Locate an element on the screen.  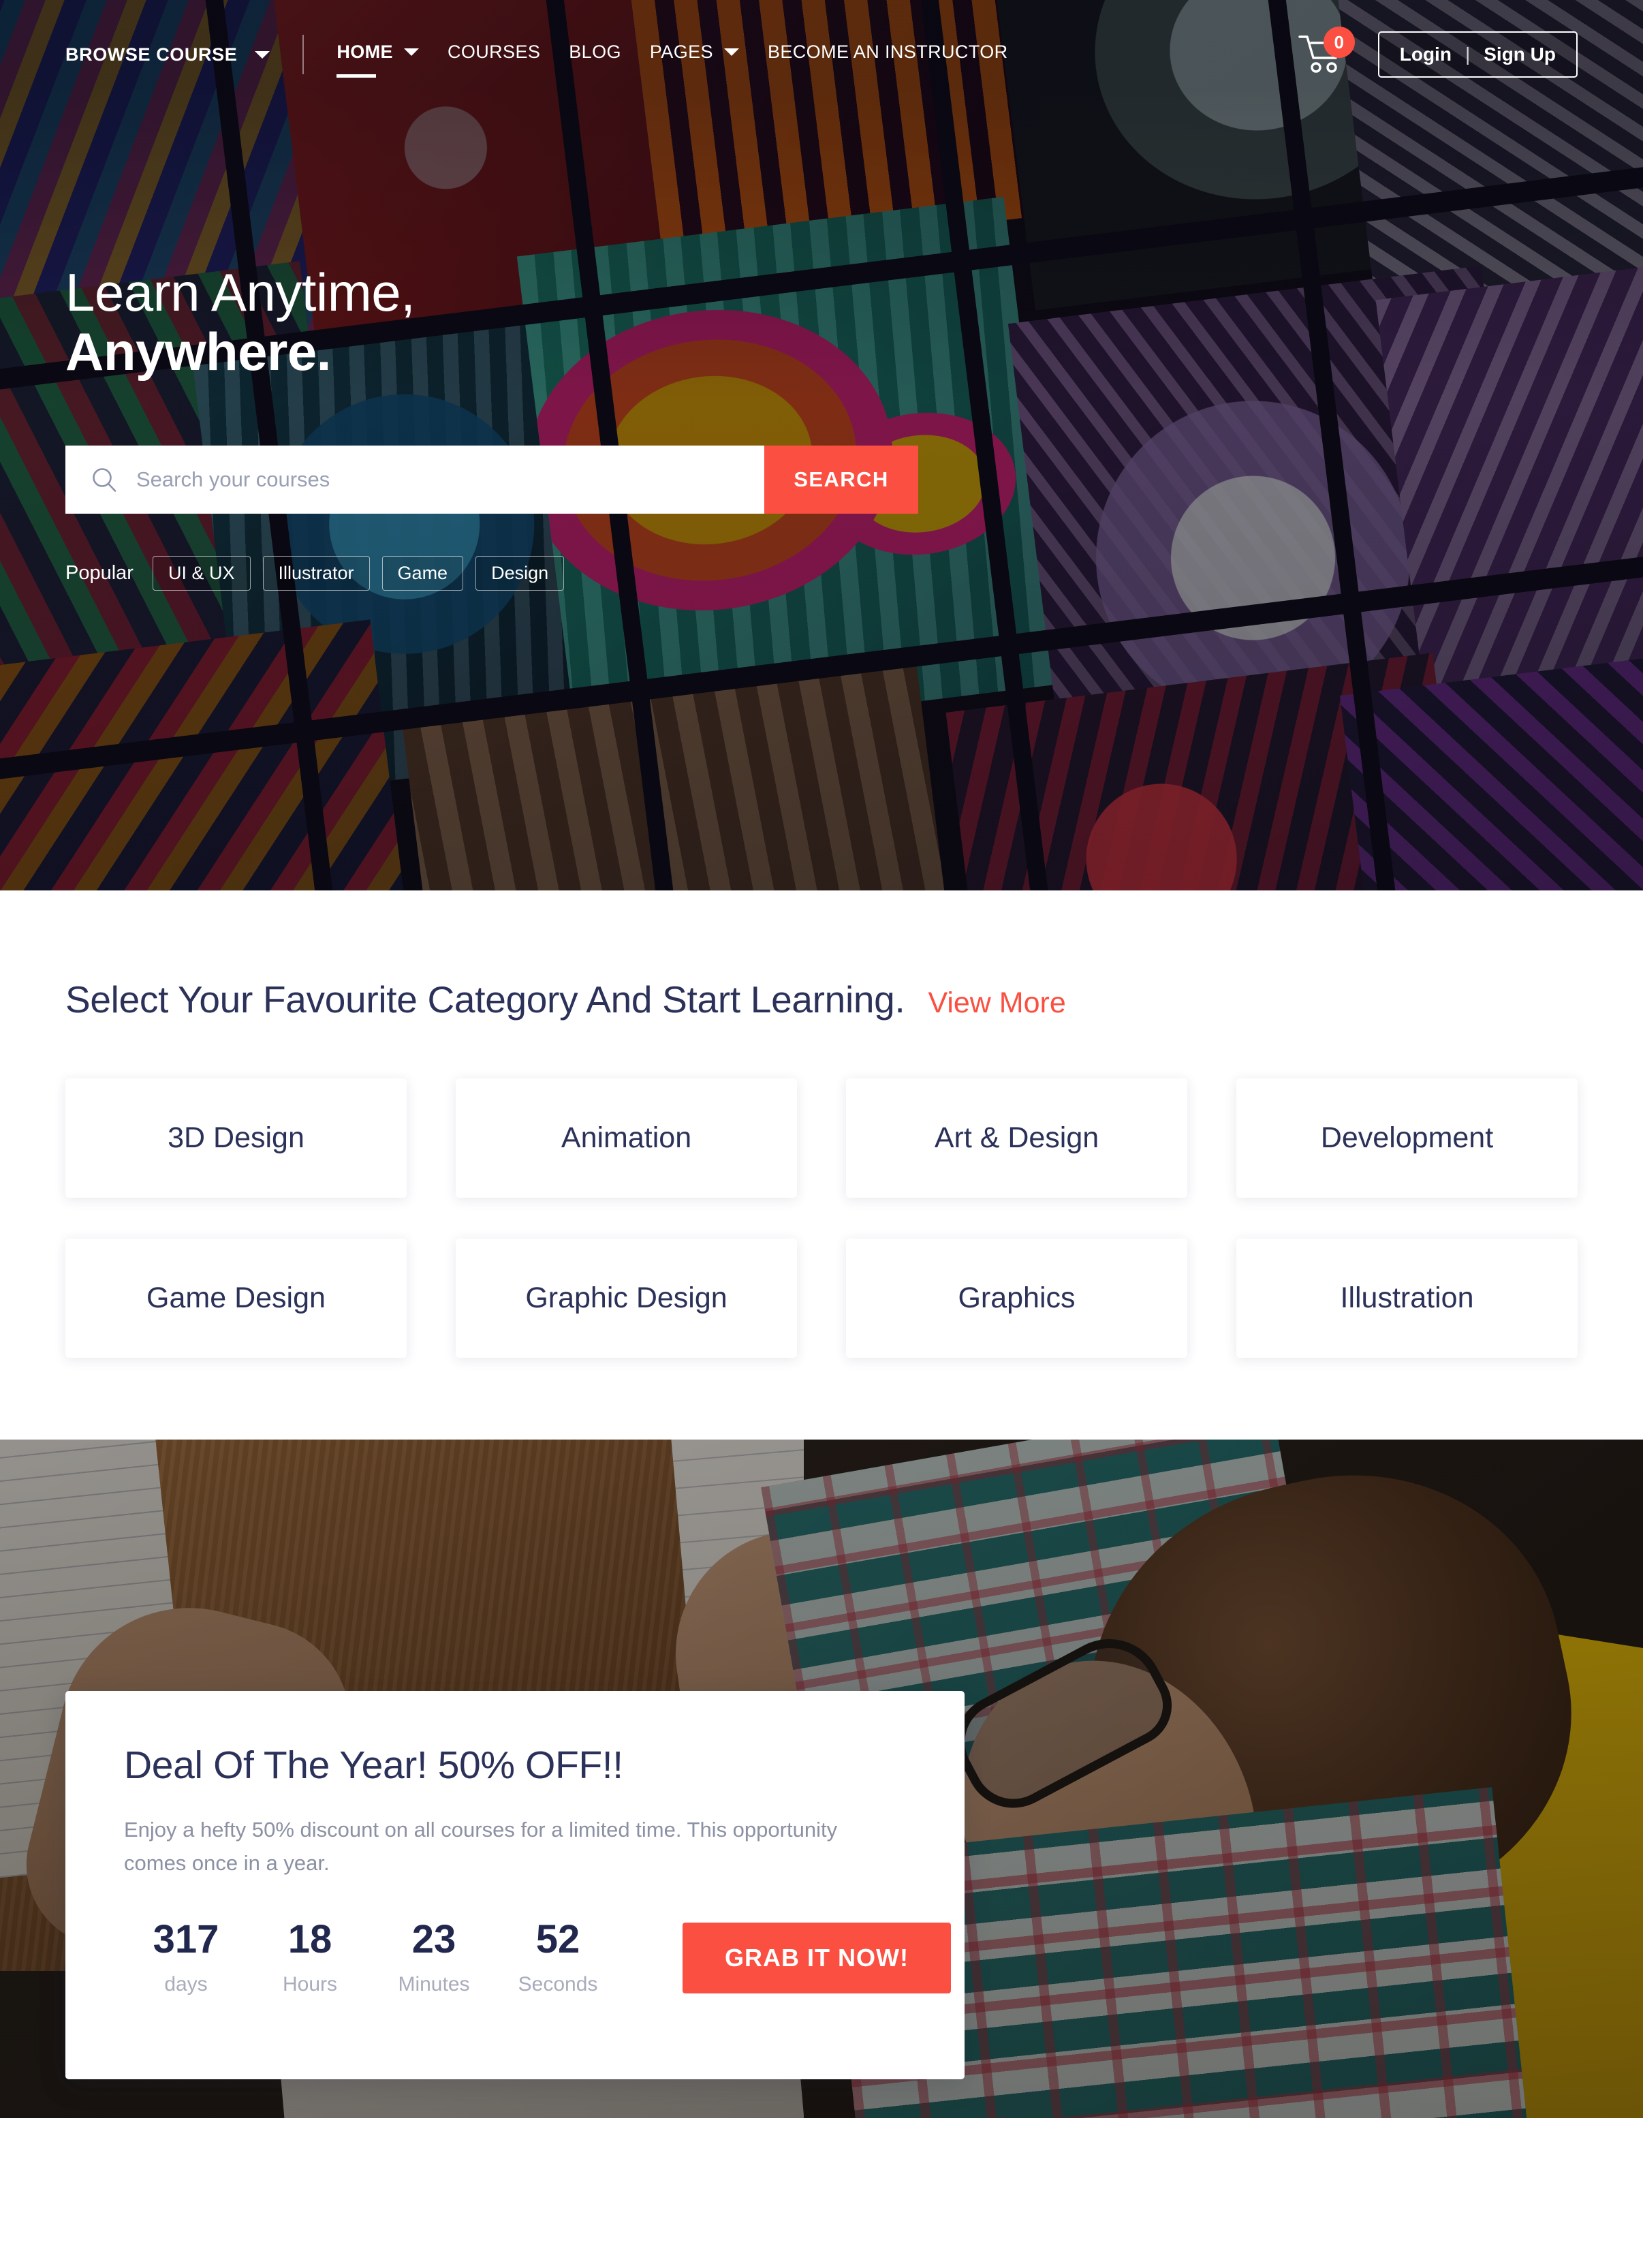
category-card-graphic-design: Graphic Design is located at coordinates (627, 1298).